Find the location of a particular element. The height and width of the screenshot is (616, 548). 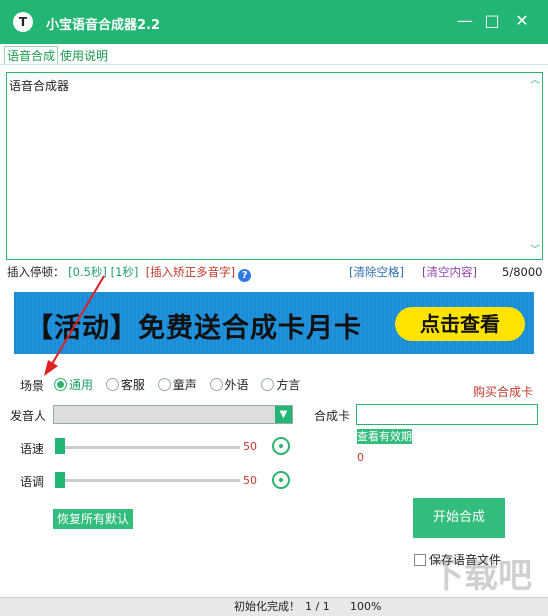

scene-option-general: 通用 is located at coordinates (73, 384).